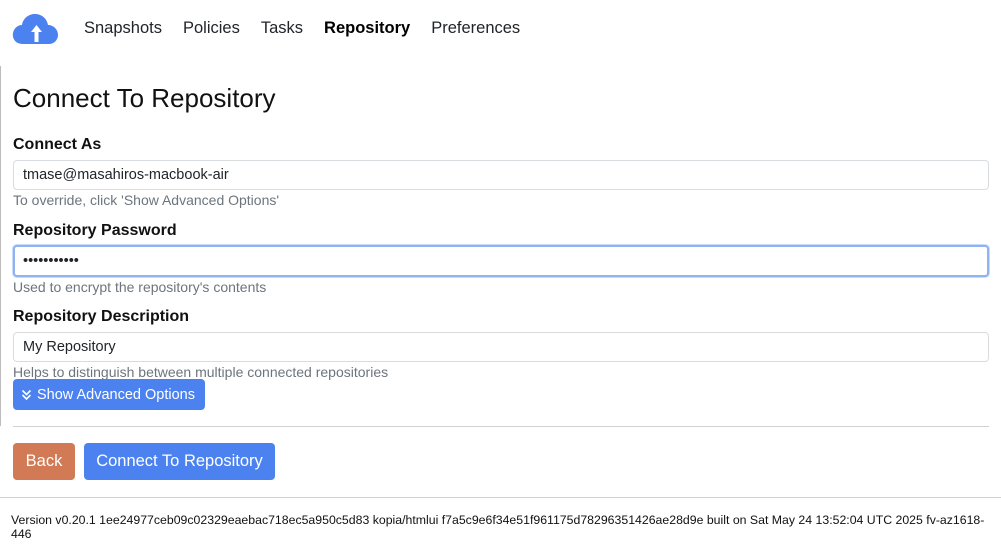  Describe the element at coordinates (211, 28) in the screenshot. I see `nav-link-policies: Policies` at that location.